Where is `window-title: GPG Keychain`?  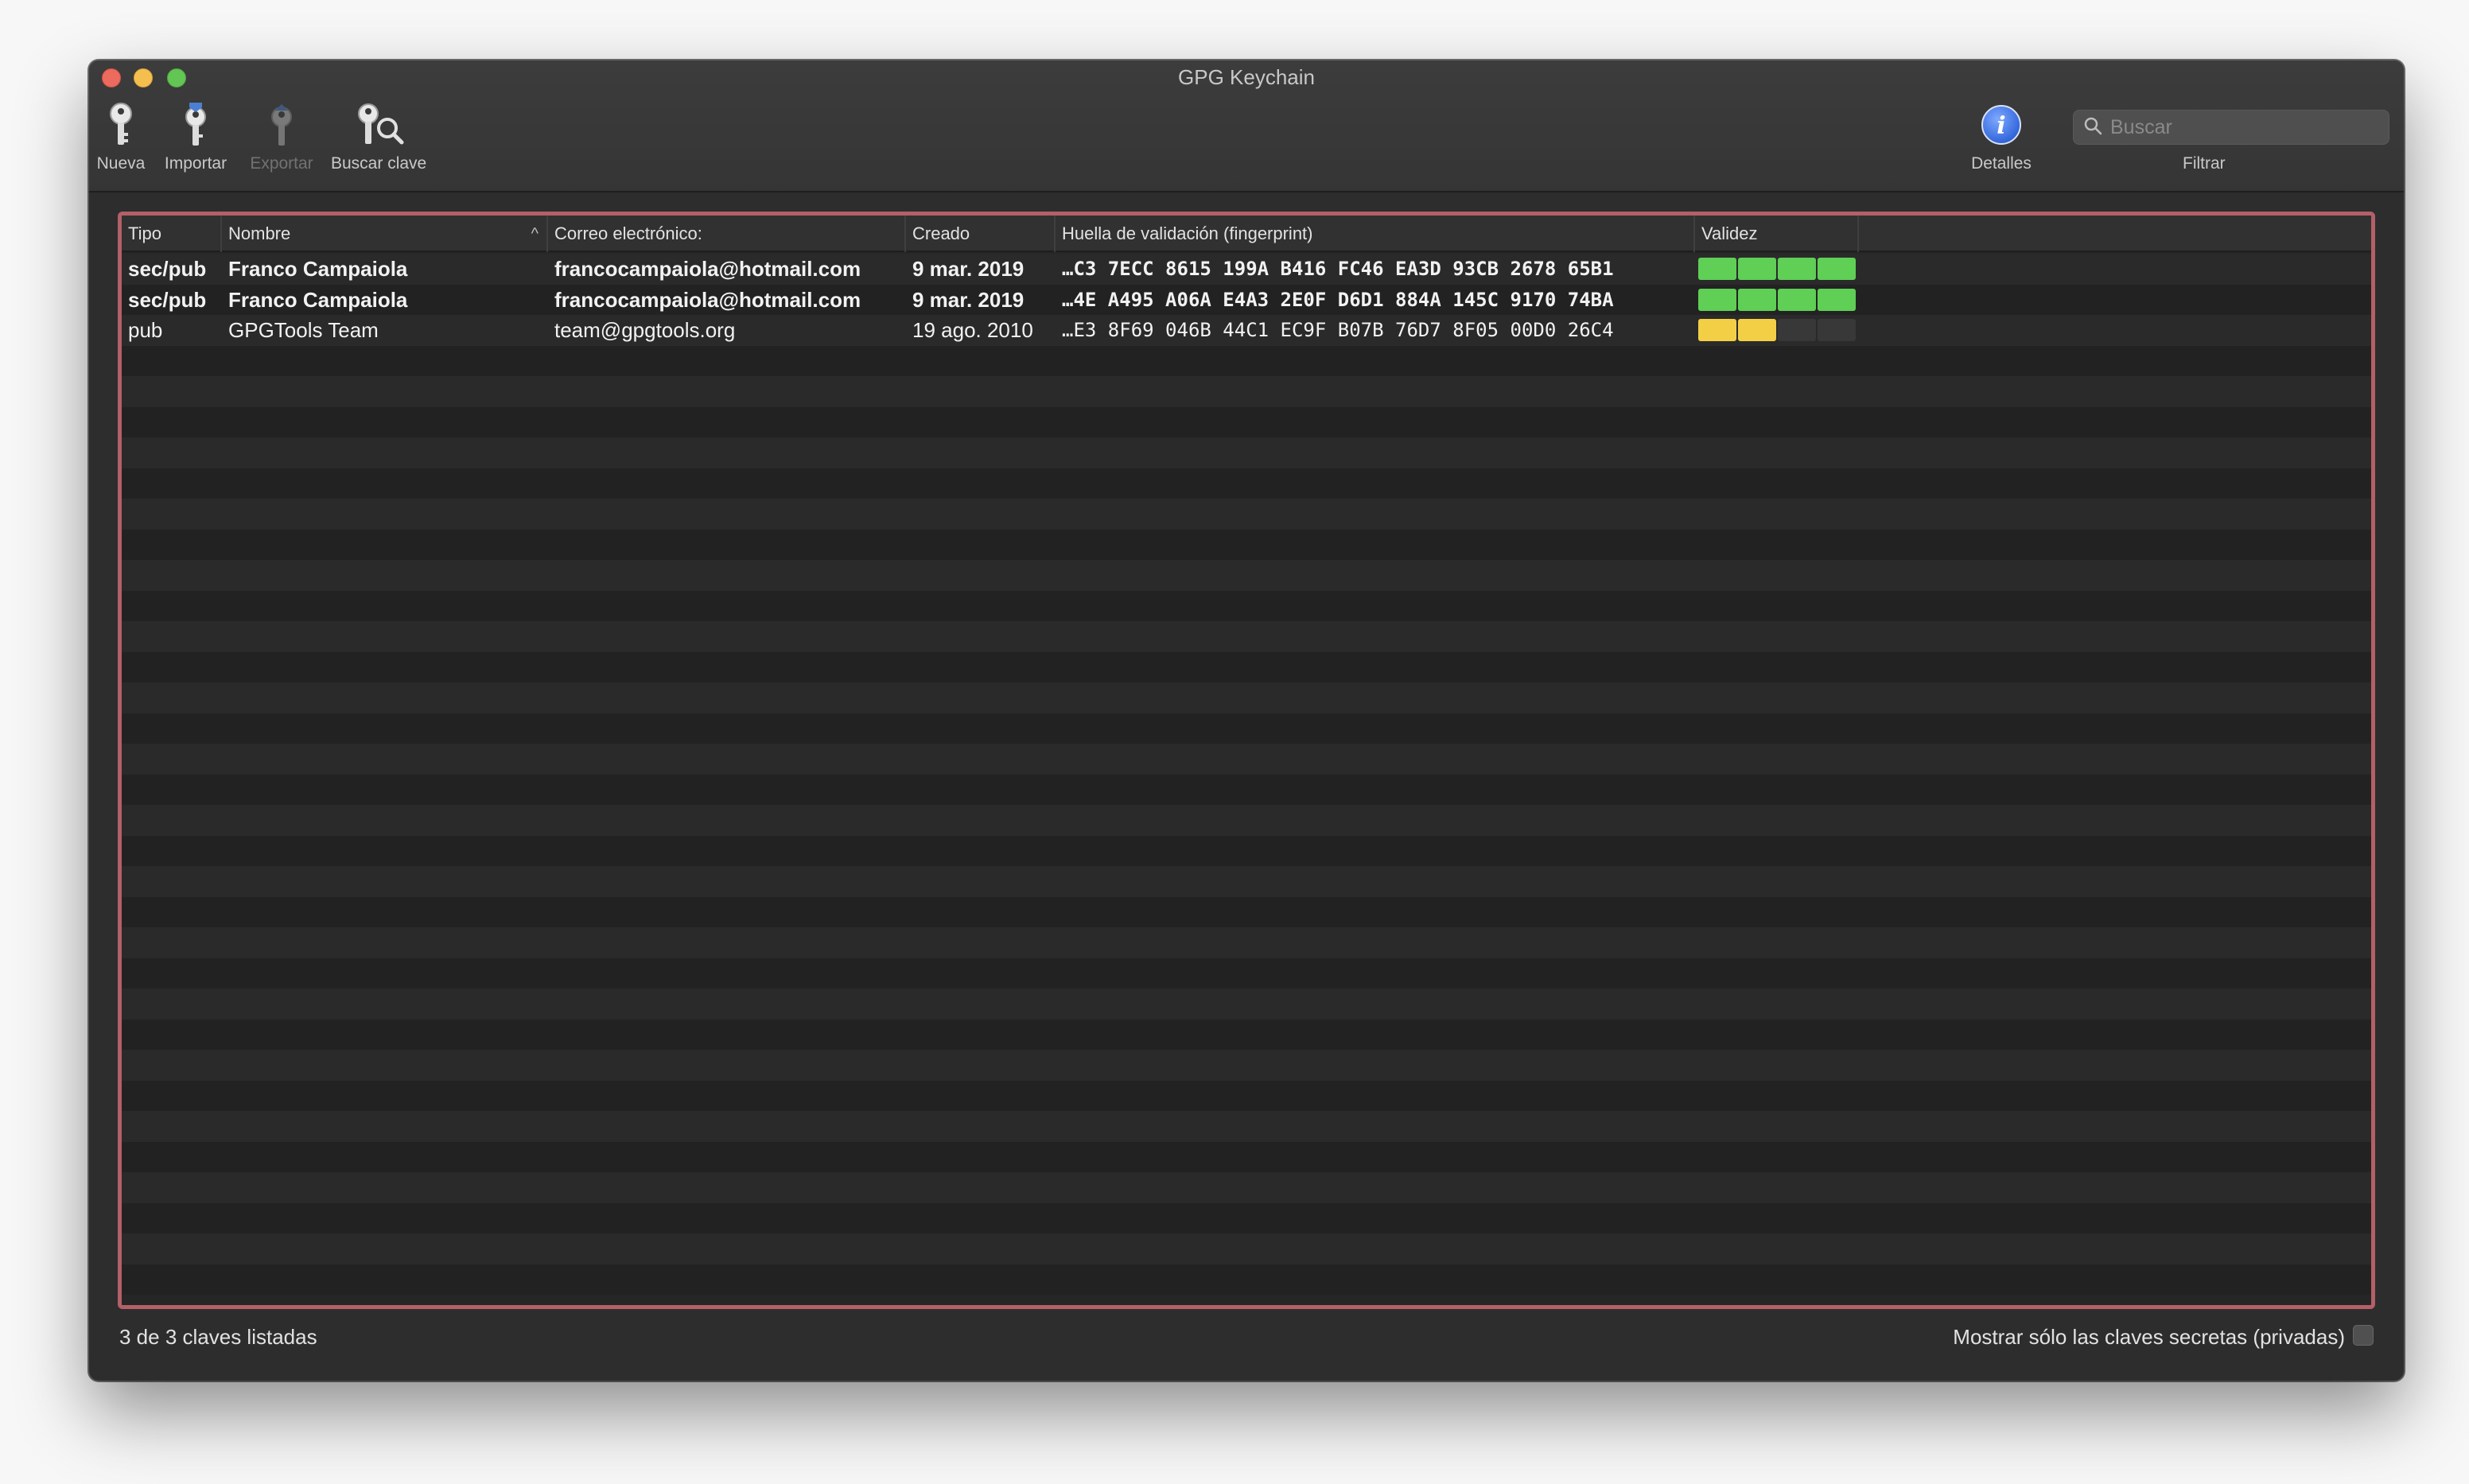
window-title: GPG Keychain is located at coordinates (1246, 77).